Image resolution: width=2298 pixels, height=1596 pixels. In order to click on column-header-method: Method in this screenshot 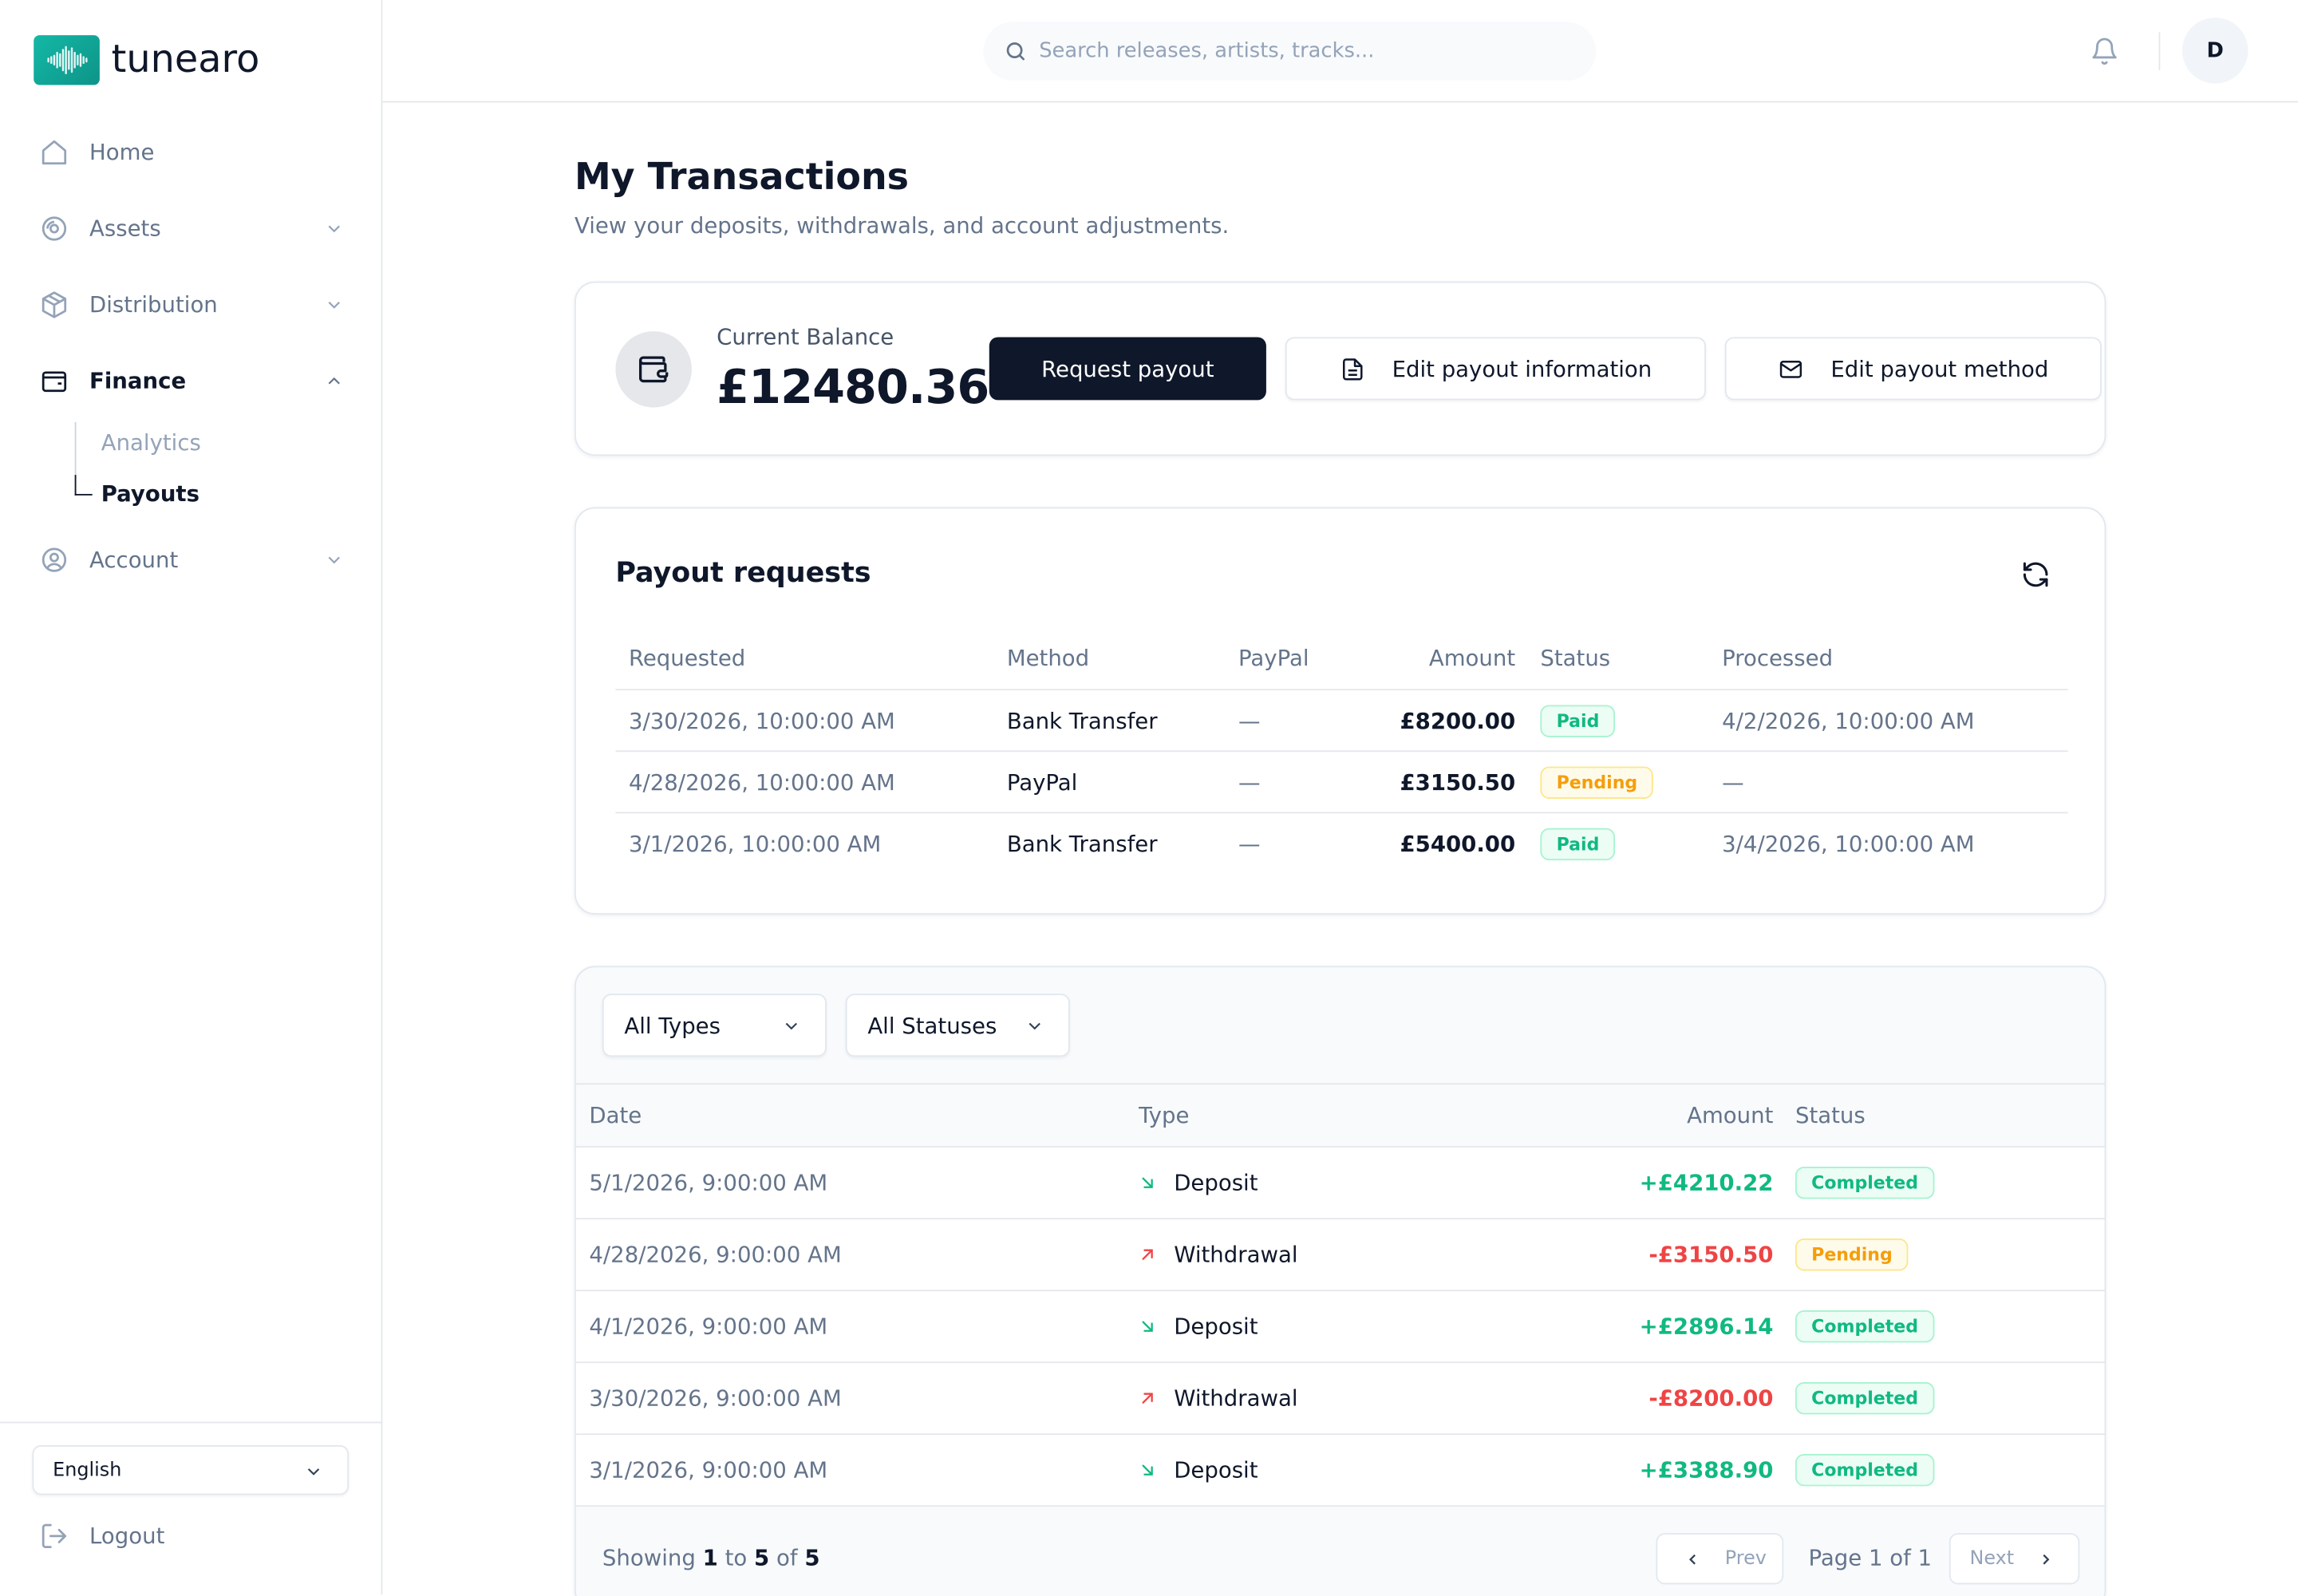, I will do `click(1048, 657)`.